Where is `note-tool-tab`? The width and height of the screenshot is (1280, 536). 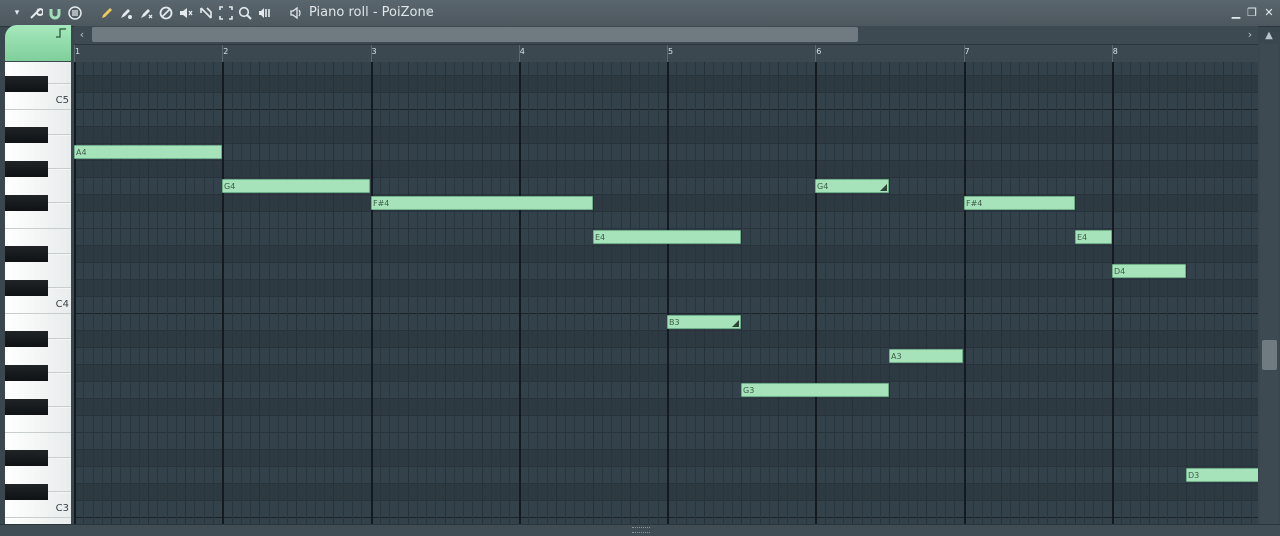 note-tool-tab is located at coordinates (38, 43).